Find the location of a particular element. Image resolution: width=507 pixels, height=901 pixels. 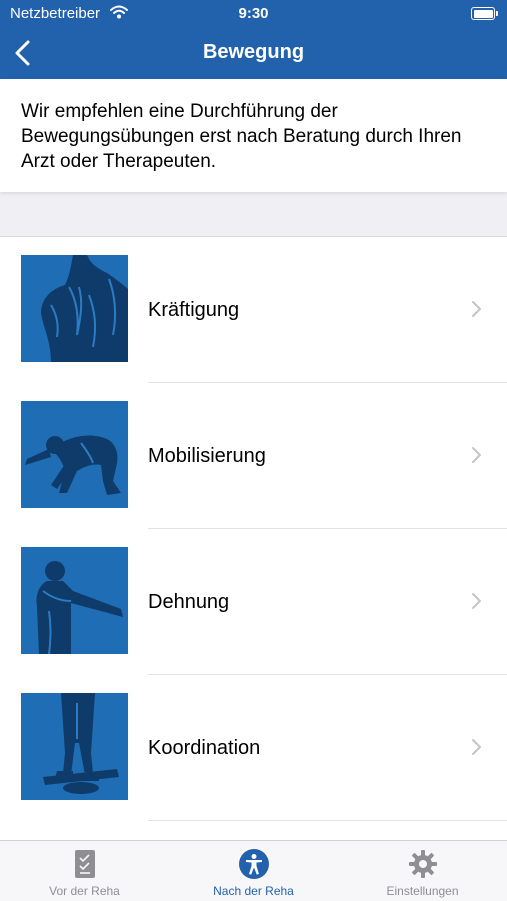

status-time: 9:30 is located at coordinates (253, 13).